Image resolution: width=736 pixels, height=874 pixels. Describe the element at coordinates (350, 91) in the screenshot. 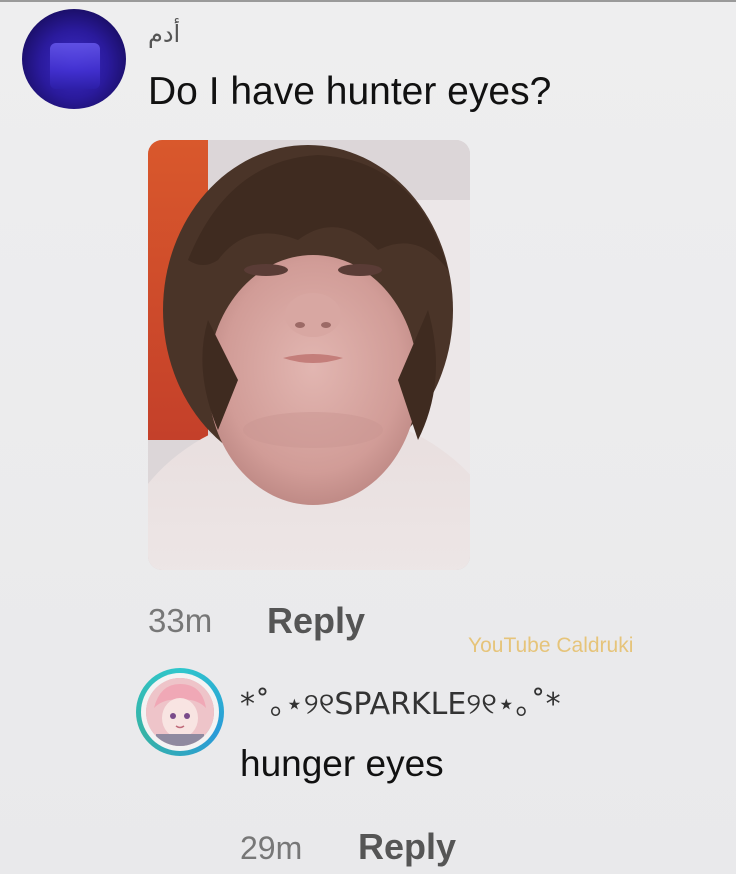

I see `comment-text: Do I have hunter eyes?` at that location.